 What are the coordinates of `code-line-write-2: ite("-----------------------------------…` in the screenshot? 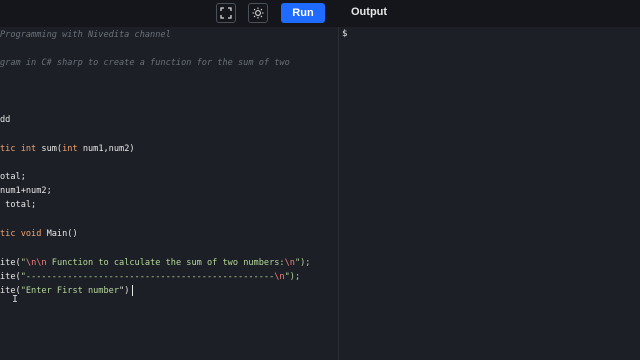 It's located at (150, 277).